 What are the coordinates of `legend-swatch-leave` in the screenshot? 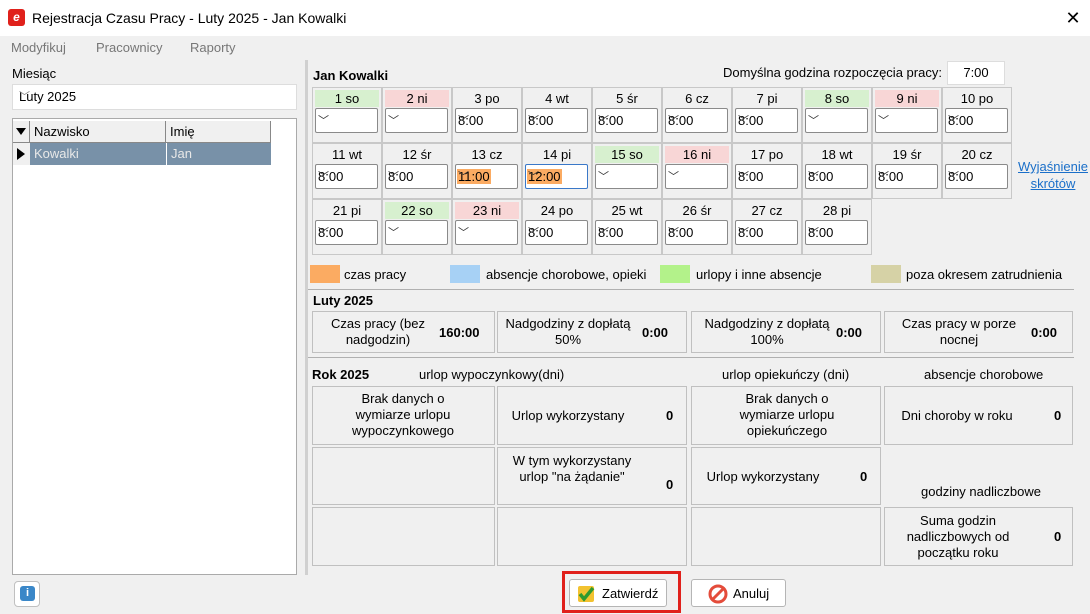 It's located at (675, 274).